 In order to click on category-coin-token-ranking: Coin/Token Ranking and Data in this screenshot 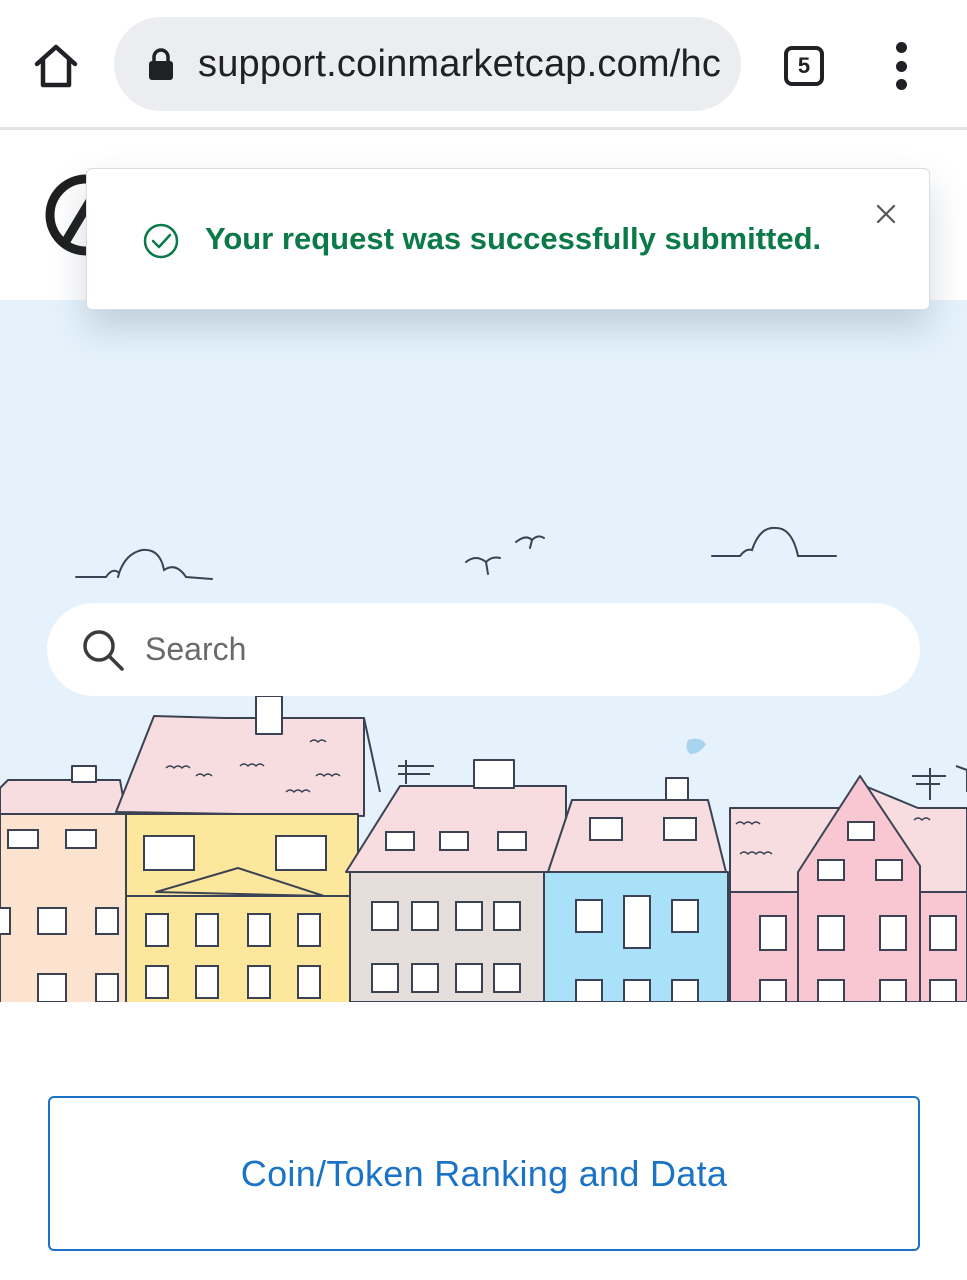, I will do `click(484, 1173)`.